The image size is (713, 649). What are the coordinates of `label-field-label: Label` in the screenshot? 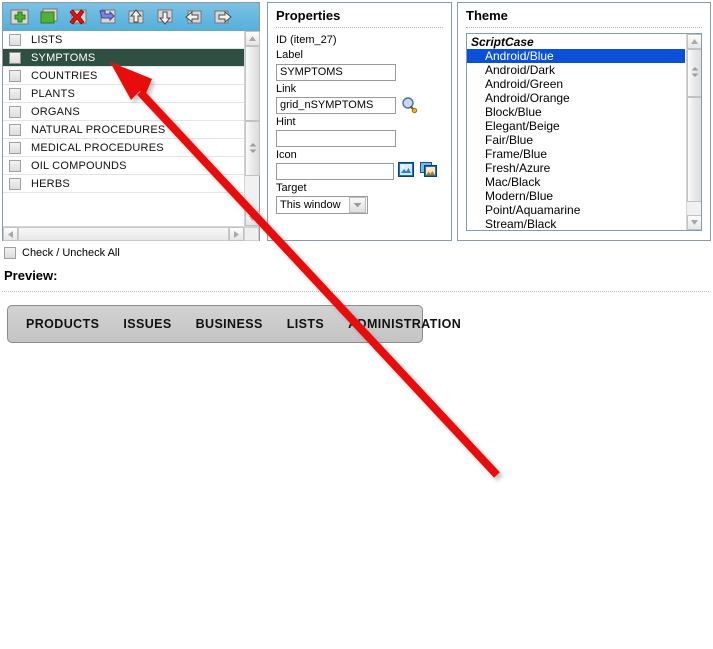 It's located at (289, 55).